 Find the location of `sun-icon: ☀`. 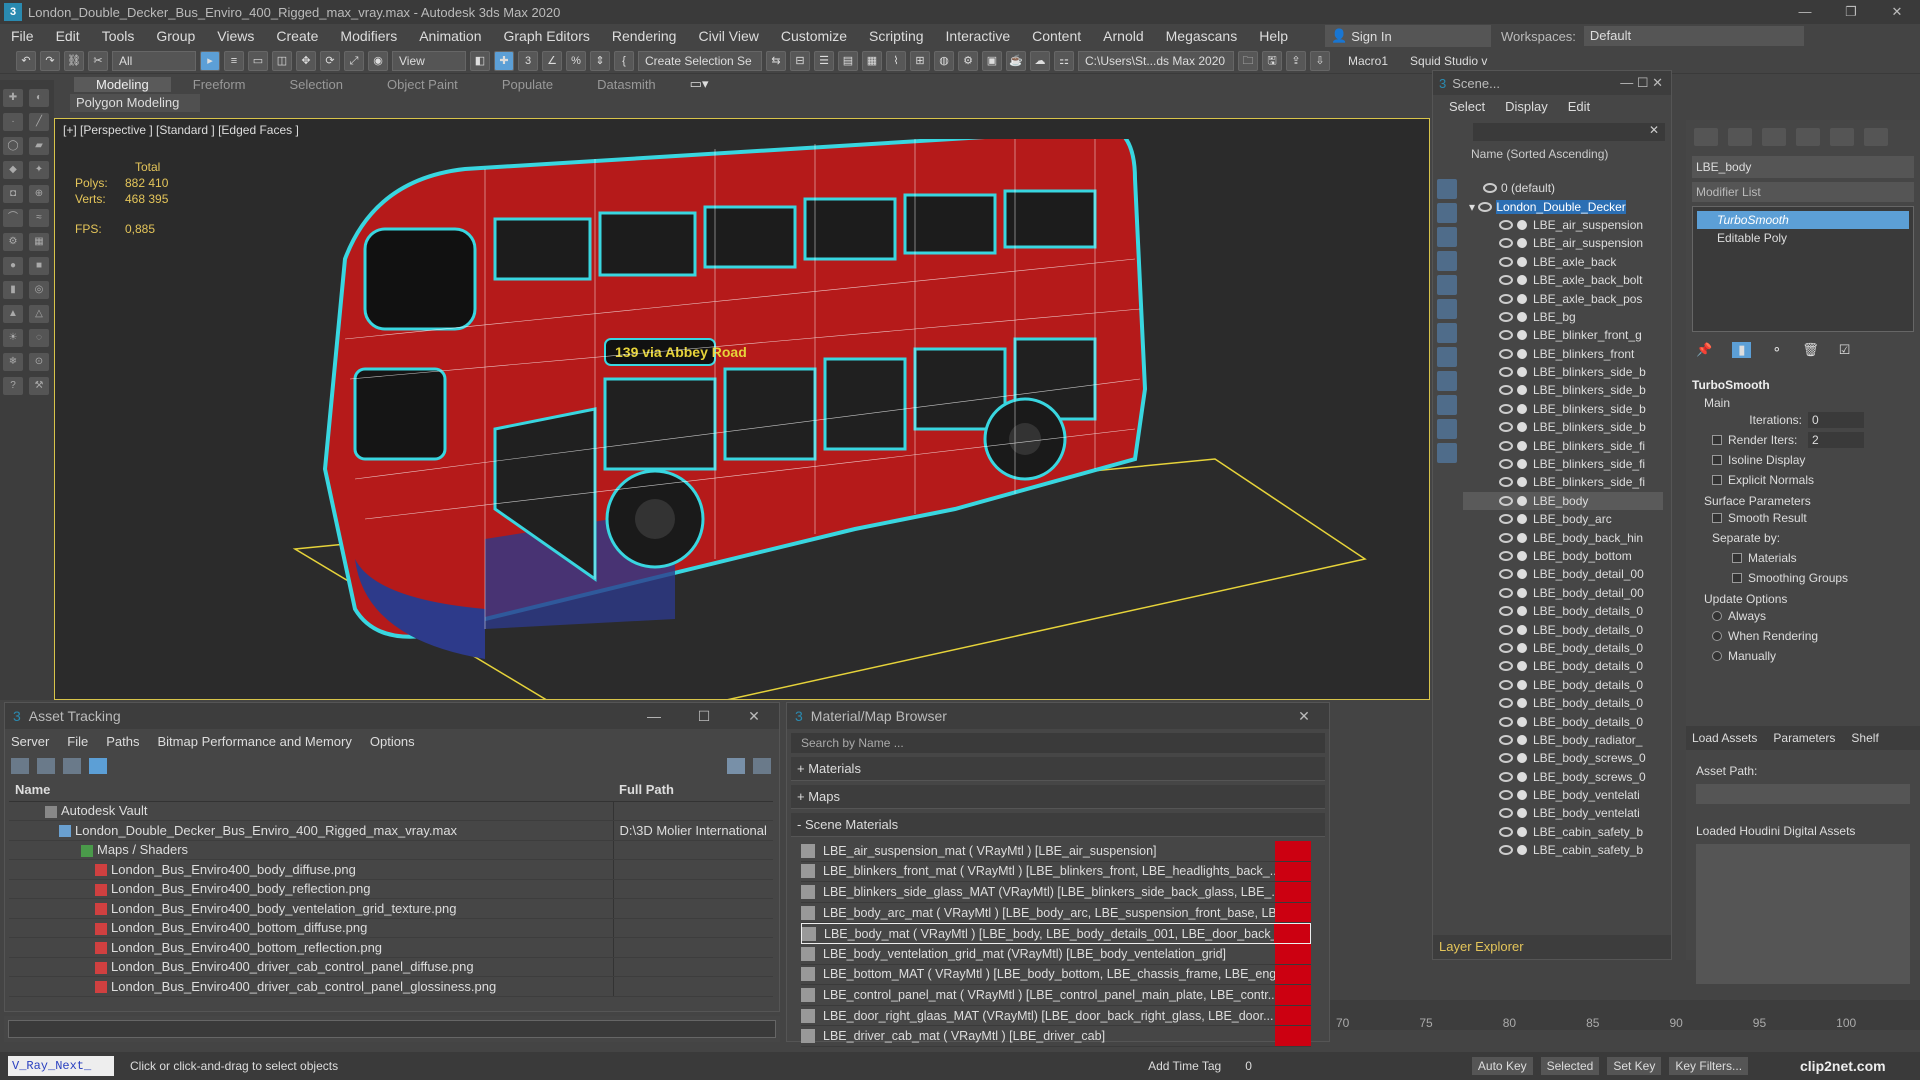

sun-icon: ☀ is located at coordinates (13, 338).